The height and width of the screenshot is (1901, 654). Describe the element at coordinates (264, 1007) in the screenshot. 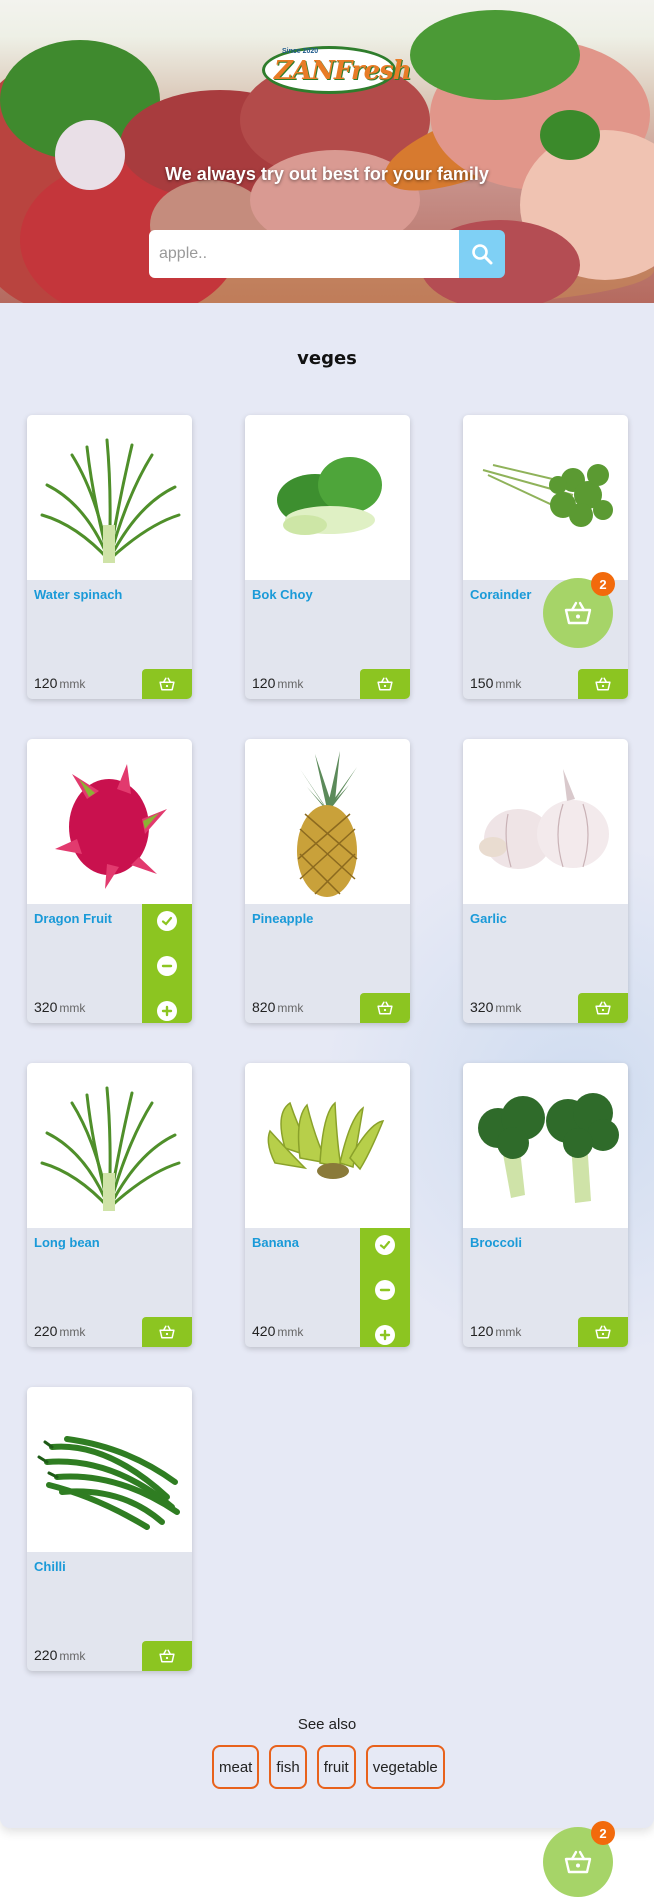

I see `price-value: 820` at that location.